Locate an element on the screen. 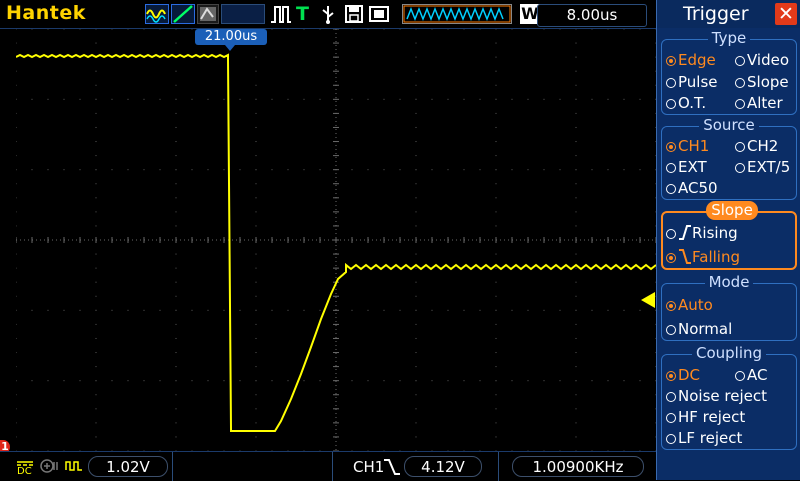 This screenshot has width=800, height=481. option-label: DC is located at coordinates (689, 375).